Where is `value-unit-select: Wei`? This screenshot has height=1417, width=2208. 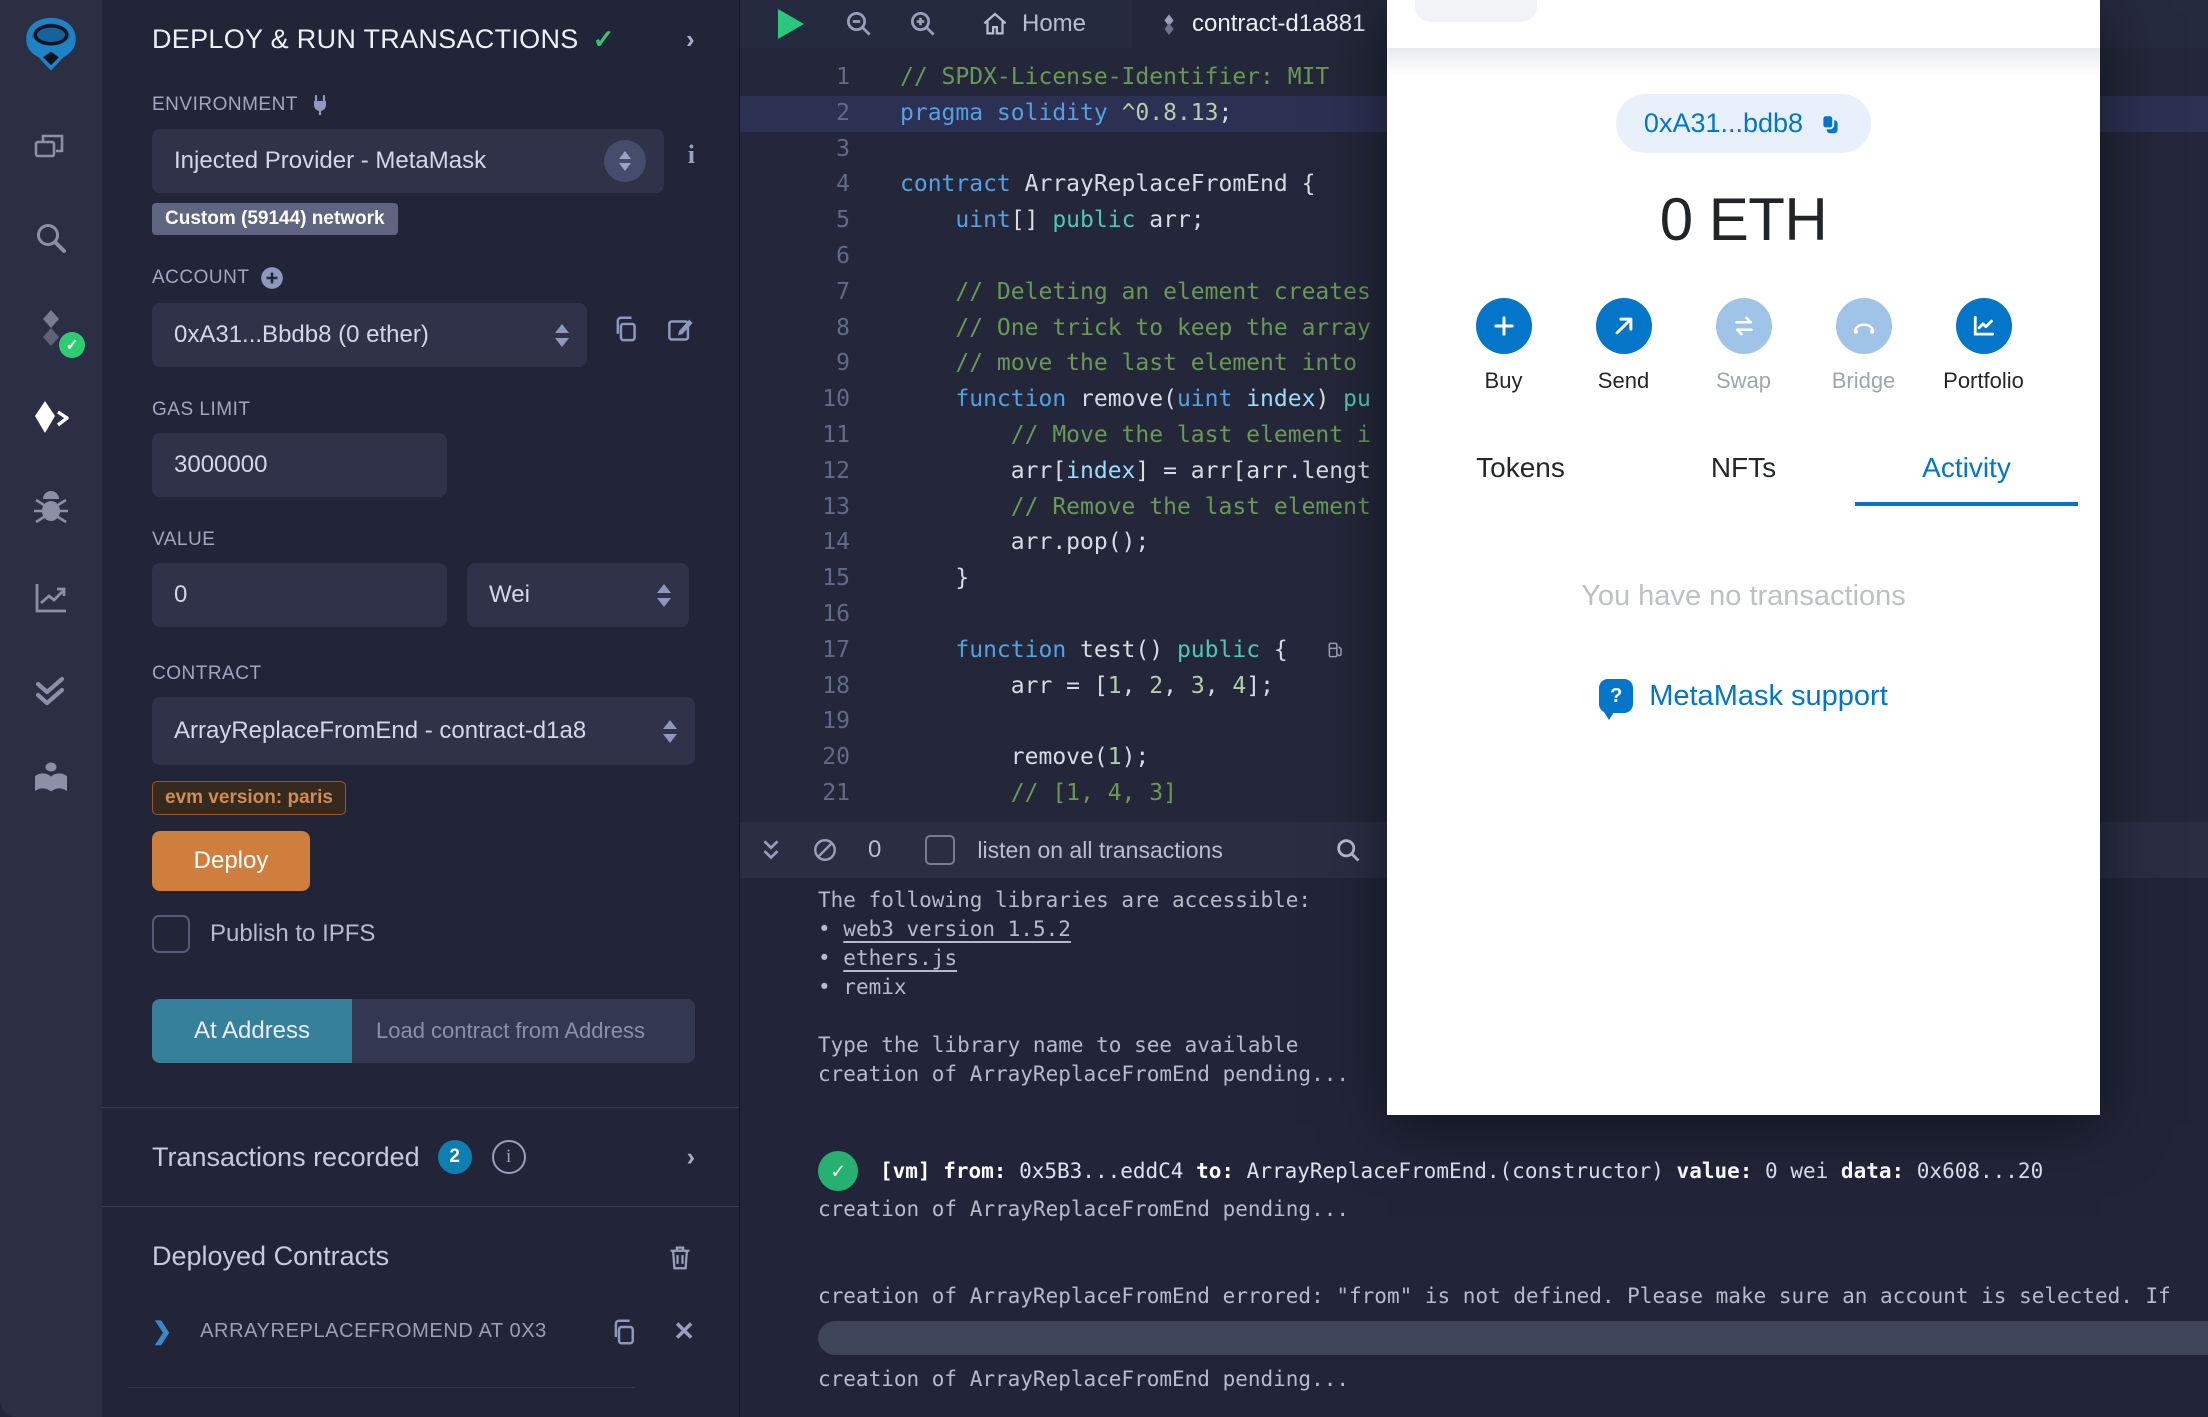
value-unit-select: Wei is located at coordinates (578, 595).